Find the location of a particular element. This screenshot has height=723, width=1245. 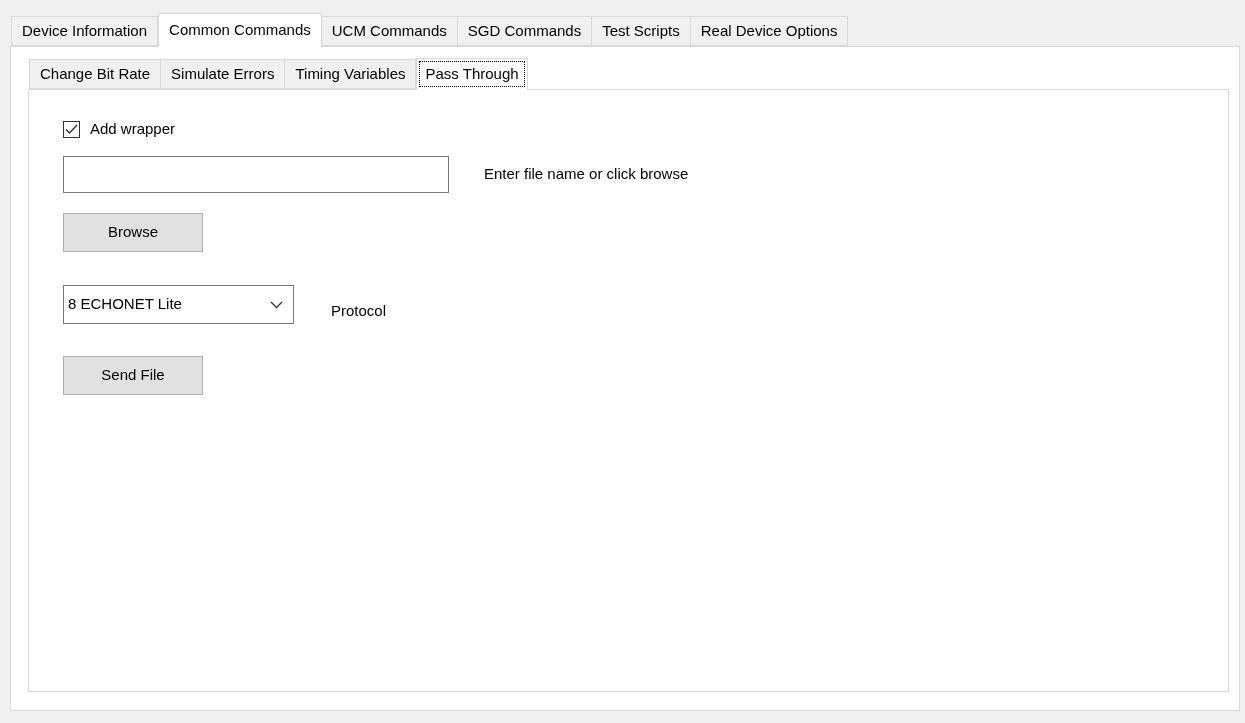

tab: Change Bit Rate is located at coordinates (95, 74).